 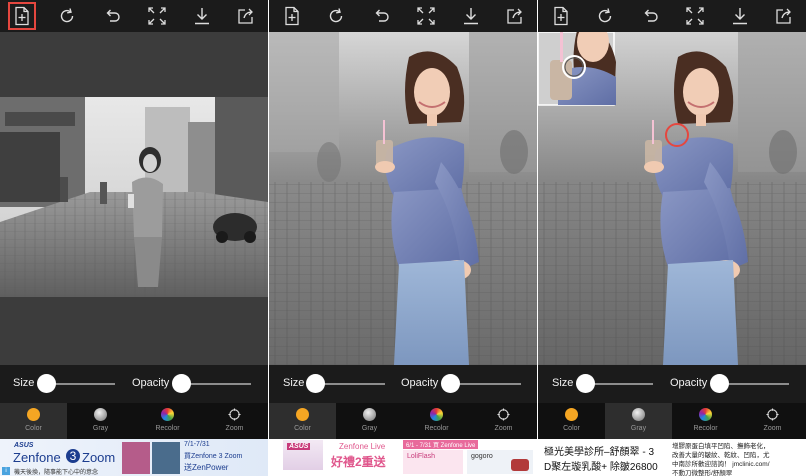 I want to click on ad-date: 6/1 - 7/31 買 Zenfone Live, so click(x=441, y=444).